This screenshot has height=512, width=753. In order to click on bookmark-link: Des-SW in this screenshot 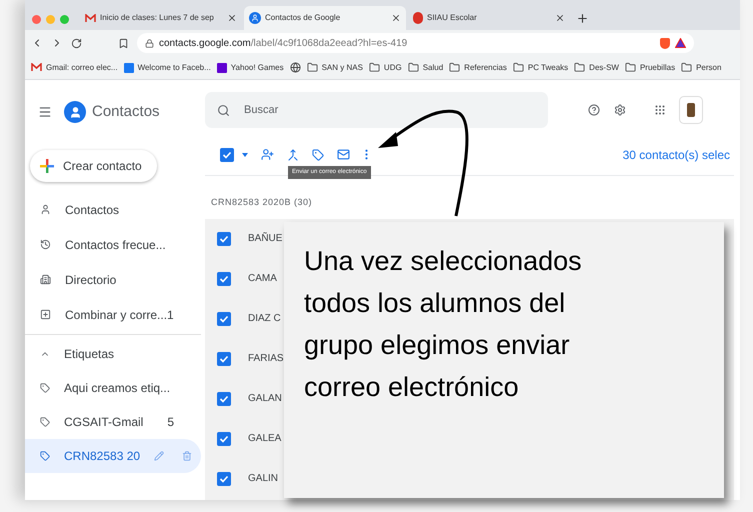, I will do `click(604, 68)`.